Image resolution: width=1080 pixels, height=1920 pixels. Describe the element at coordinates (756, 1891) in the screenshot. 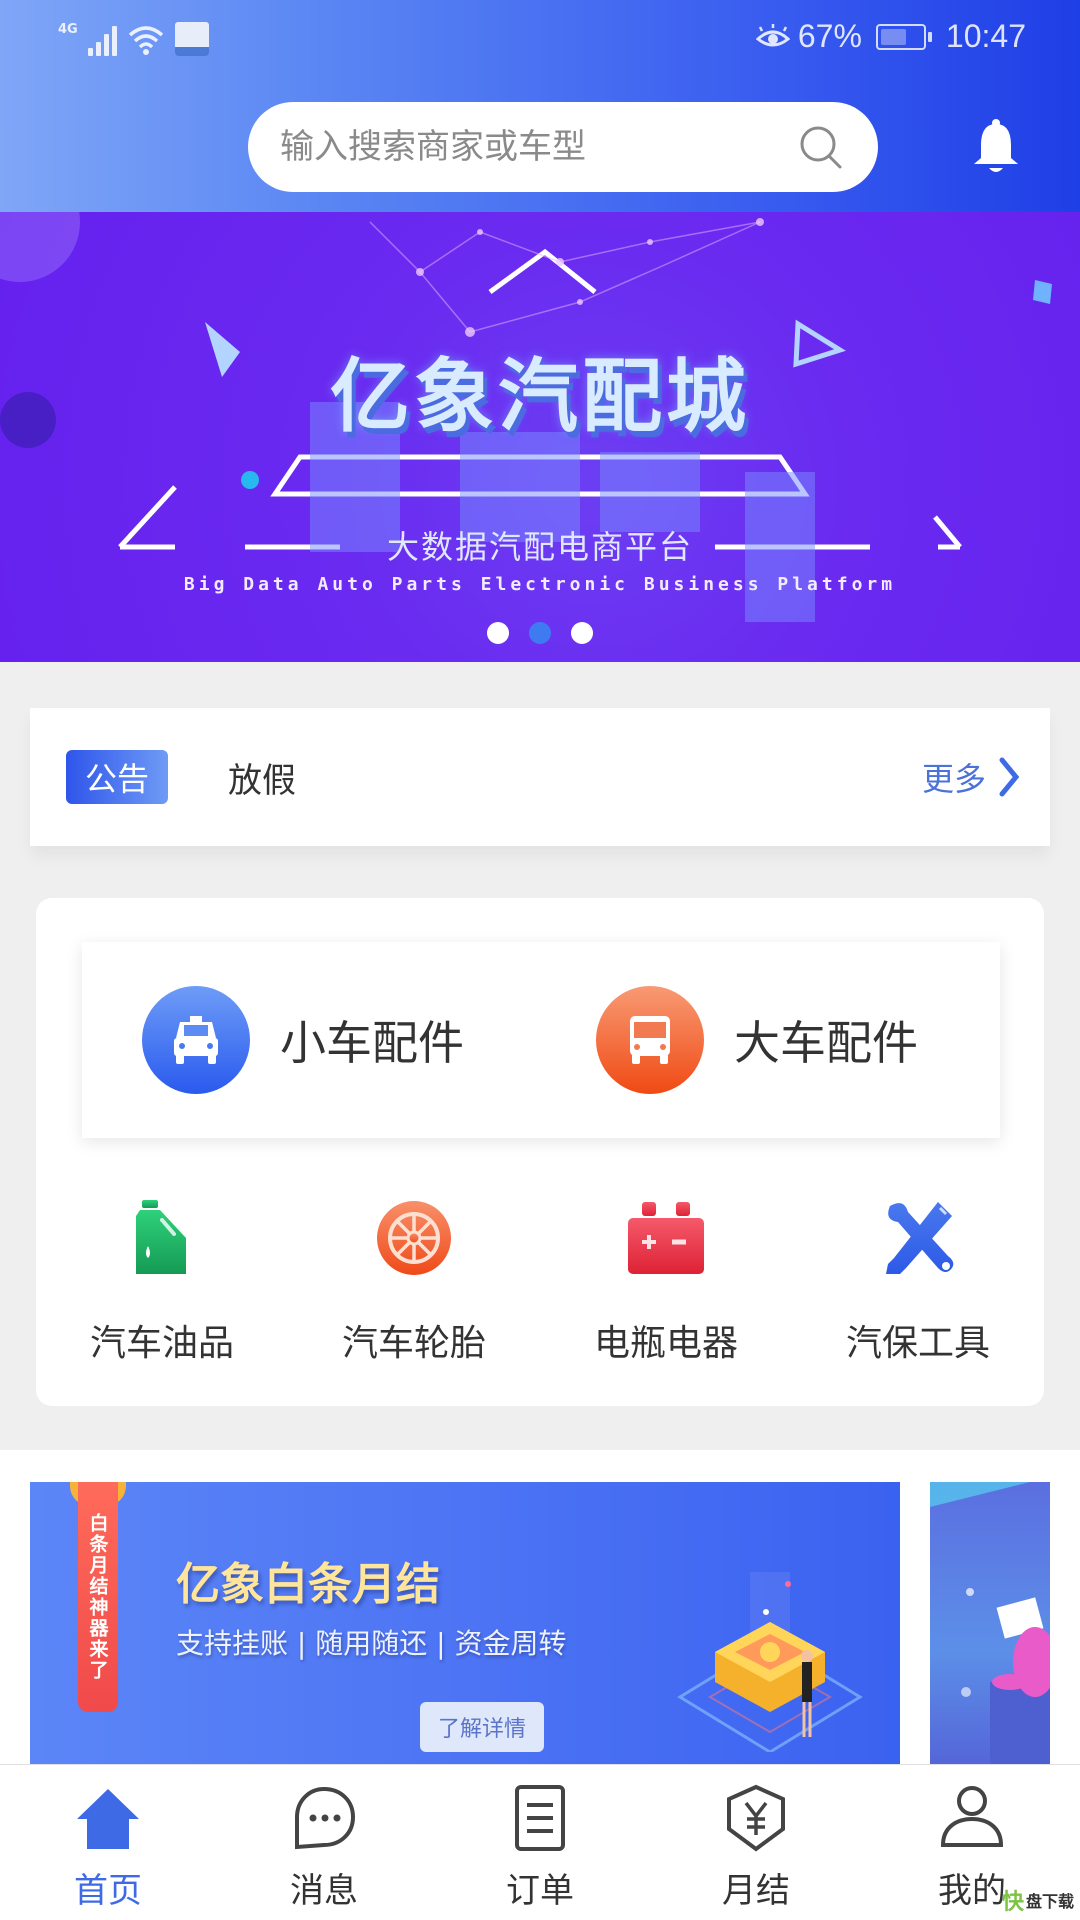

I see `tab-label: 月结` at that location.